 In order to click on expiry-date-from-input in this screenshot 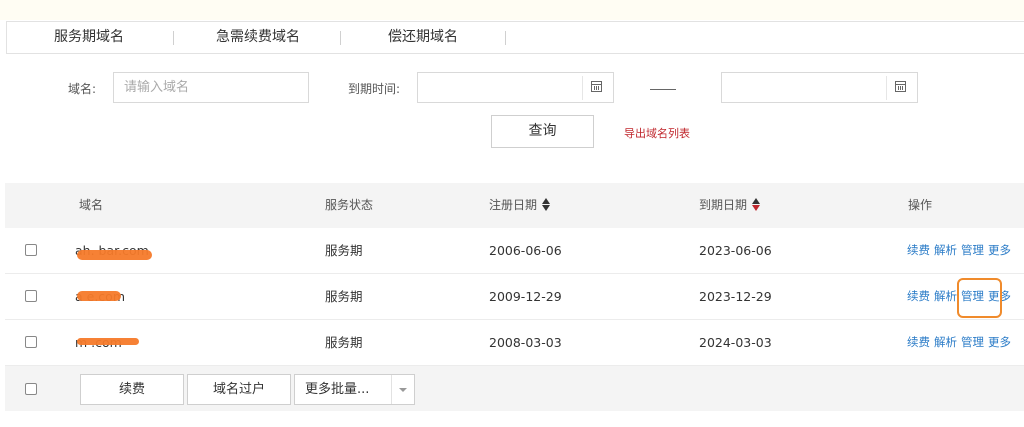, I will do `click(515, 87)`.